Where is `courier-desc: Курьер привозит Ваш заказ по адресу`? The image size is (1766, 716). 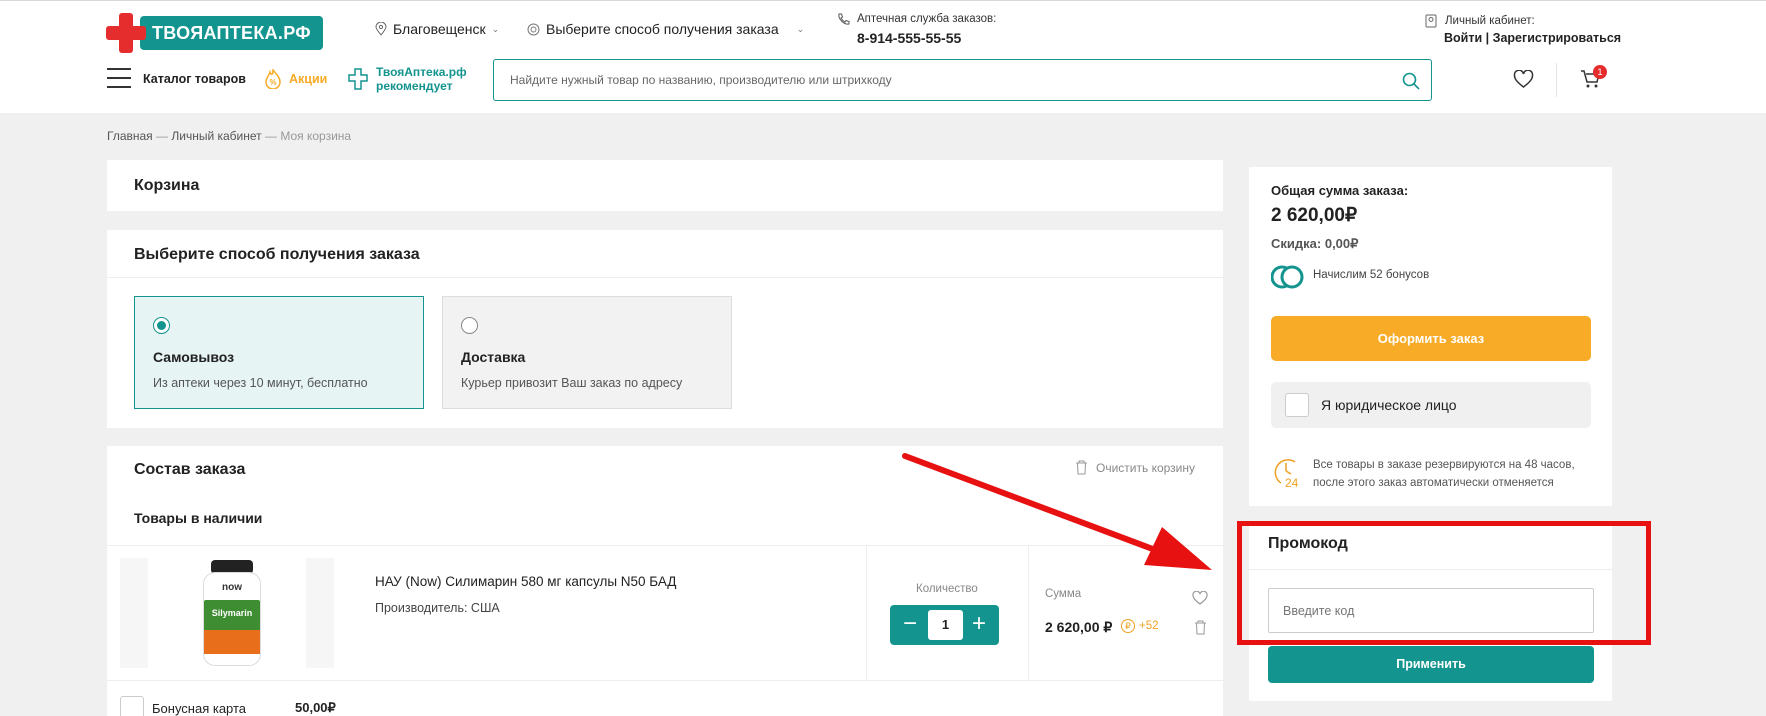 courier-desc: Курьер привозит Ваш заказ по адресу is located at coordinates (572, 383).